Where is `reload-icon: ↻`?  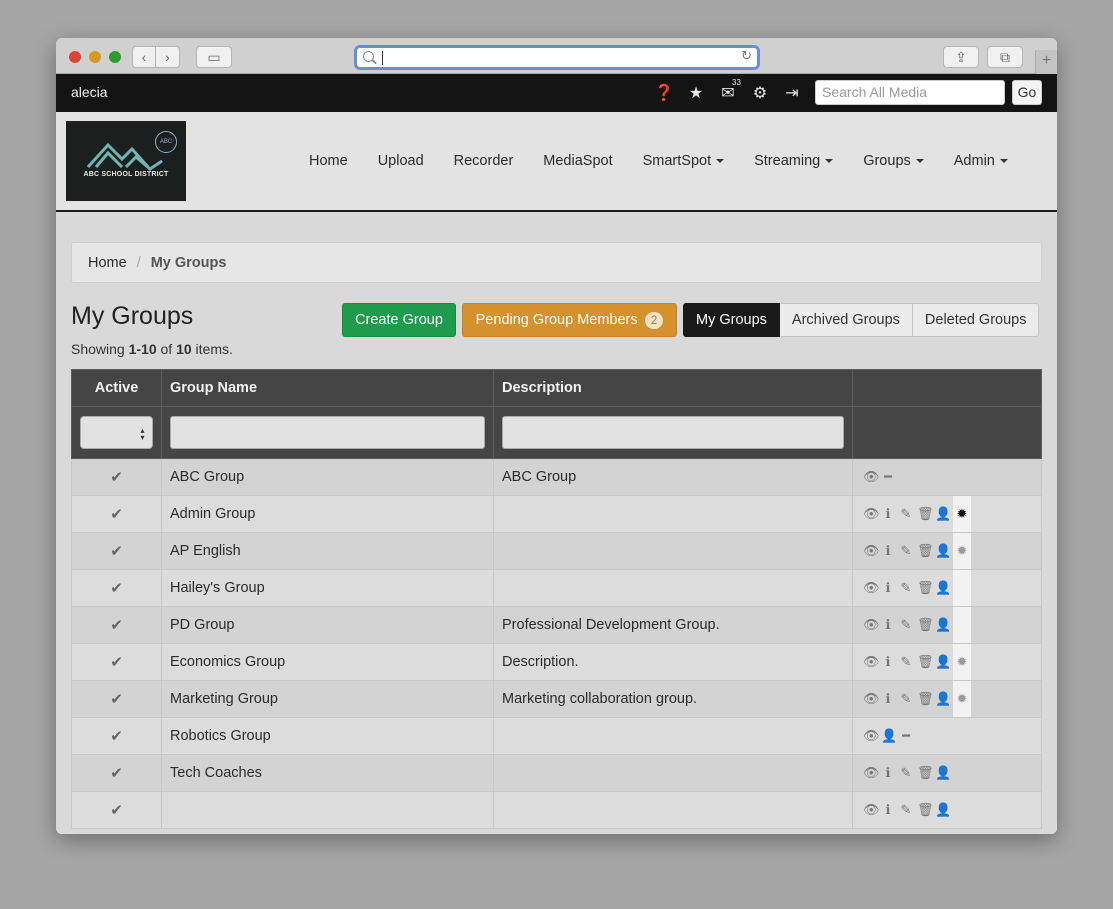
reload-icon: ↻ is located at coordinates (746, 56).